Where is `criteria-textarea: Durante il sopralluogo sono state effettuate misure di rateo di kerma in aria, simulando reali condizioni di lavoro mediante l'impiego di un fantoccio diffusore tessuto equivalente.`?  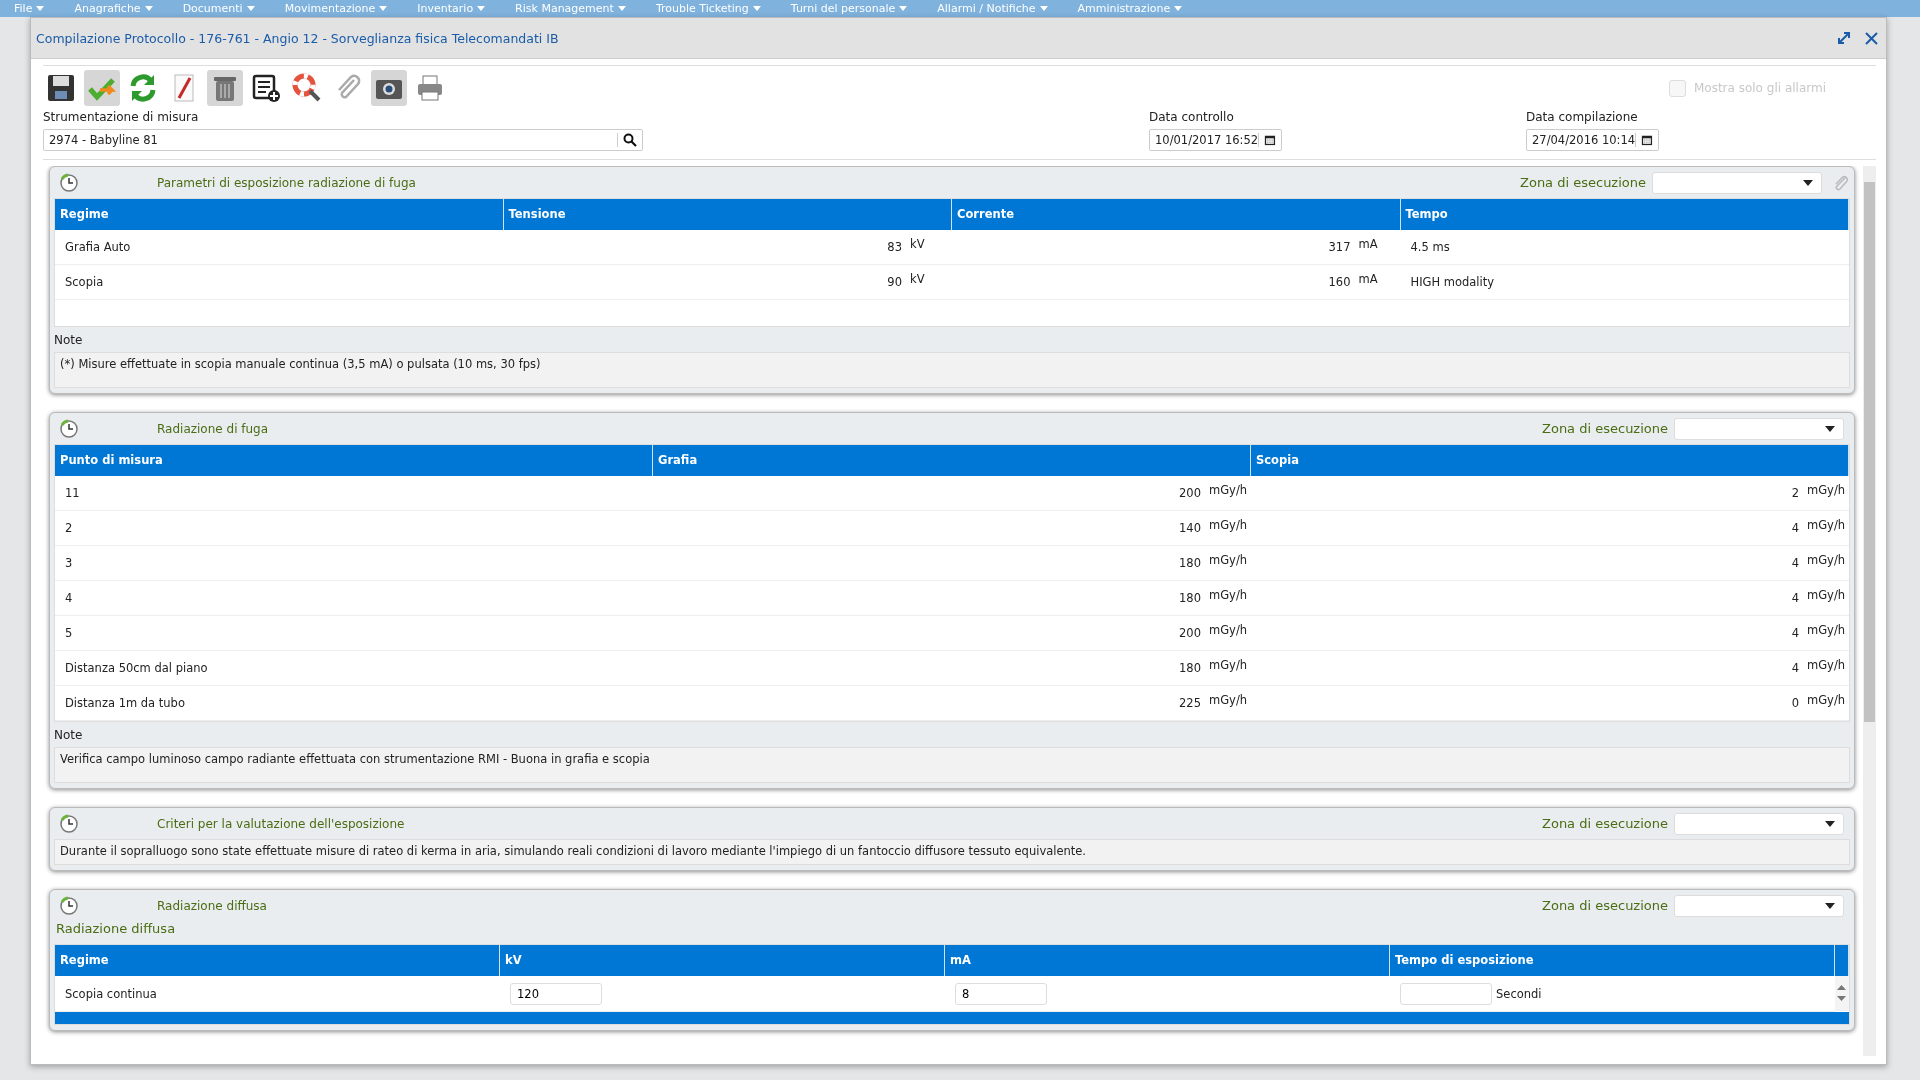 criteria-textarea: Durante il sopralluogo sono state effettuate misure di rateo di kerma in aria, simulando reali condizioni di lavoro mediante l'impiego di un fantoccio diffusore tessuto equivalente. is located at coordinates (952, 852).